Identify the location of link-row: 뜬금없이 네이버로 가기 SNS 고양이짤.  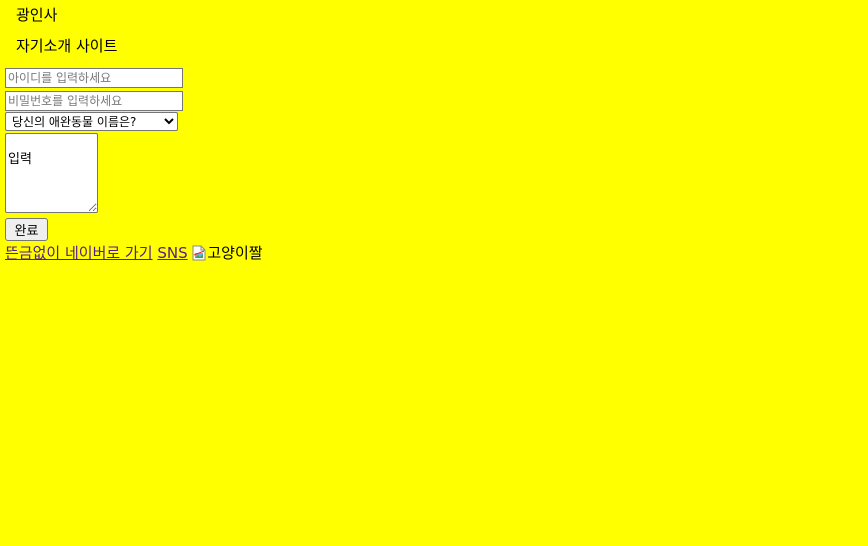
(134, 253).